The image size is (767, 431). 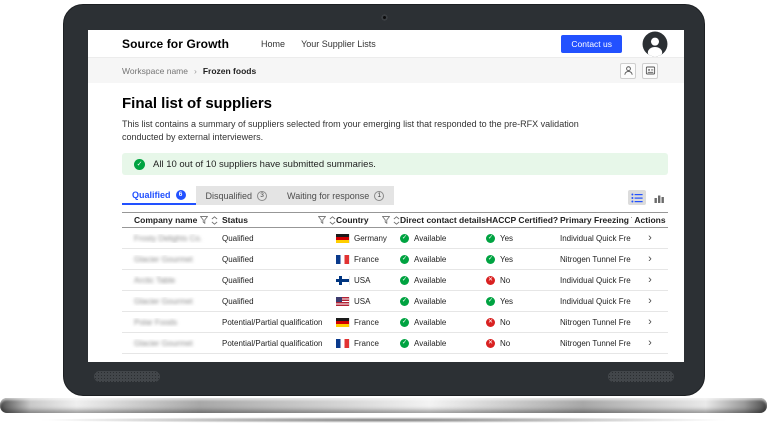 What do you see at coordinates (386, 70) in the screenshot?
I see `breadcrumb: Workspace name › Frozen foods` at bounding box center [386, 70].